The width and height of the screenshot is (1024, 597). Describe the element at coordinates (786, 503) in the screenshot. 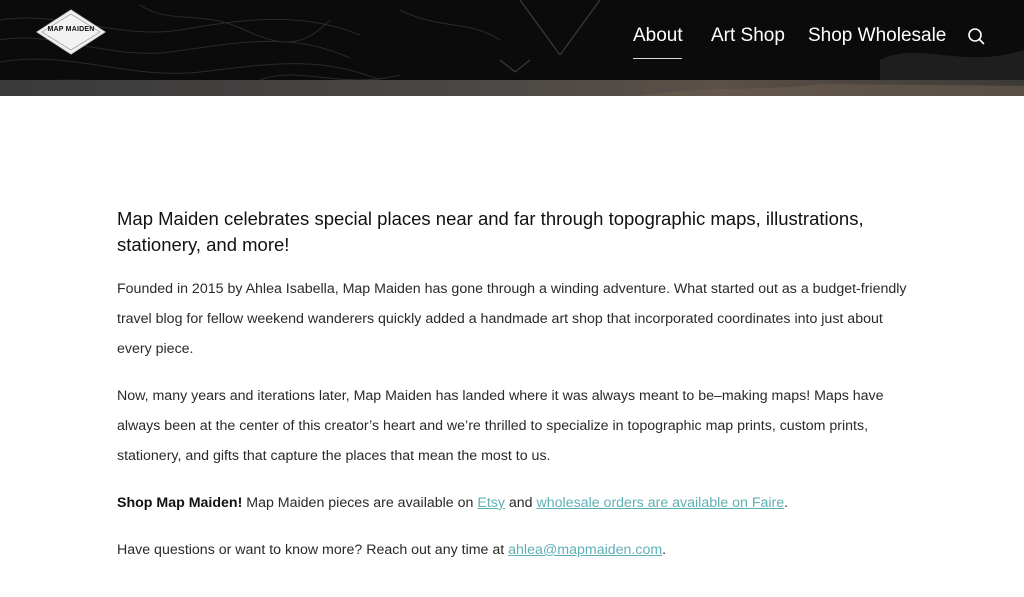

I see `shop-text-3: .` at that location.